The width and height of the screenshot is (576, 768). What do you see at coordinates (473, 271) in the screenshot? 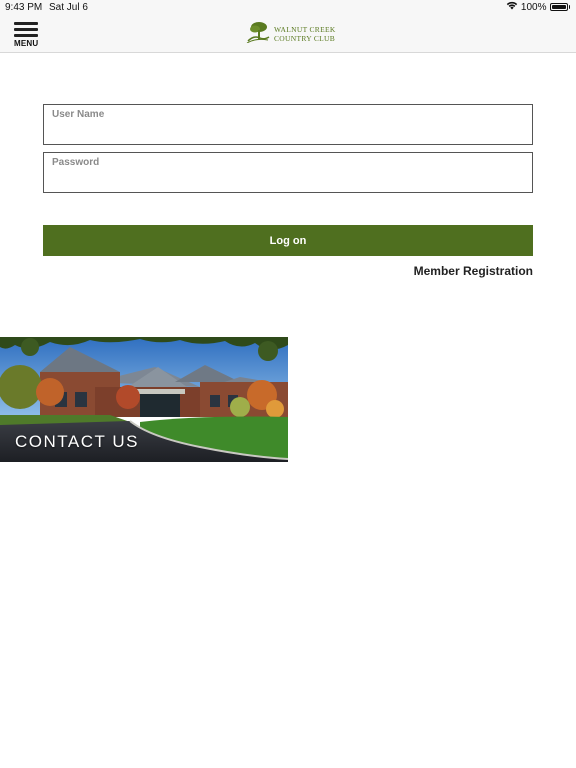
I see `member-registration-link: Member Registration` at bounding box center [473, 271].